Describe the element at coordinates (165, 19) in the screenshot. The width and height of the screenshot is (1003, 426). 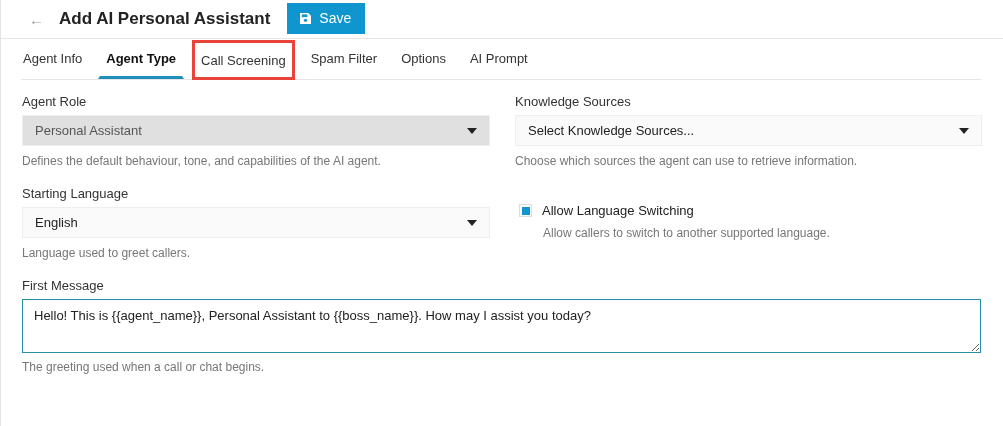
I see `page-title: Add AI Personal Assistant` at that location.